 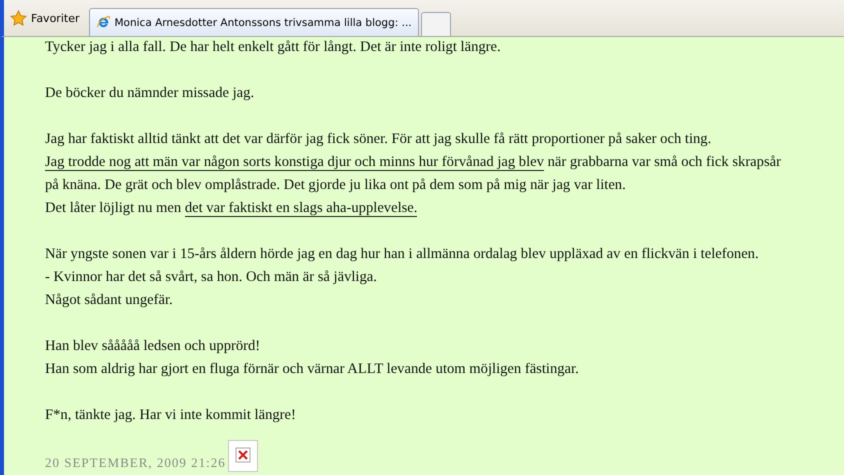 I want to click on text-line: - Kvinnor har det så svårt, sa hon. Och män är så jävliga., so click(x=211, y=277).